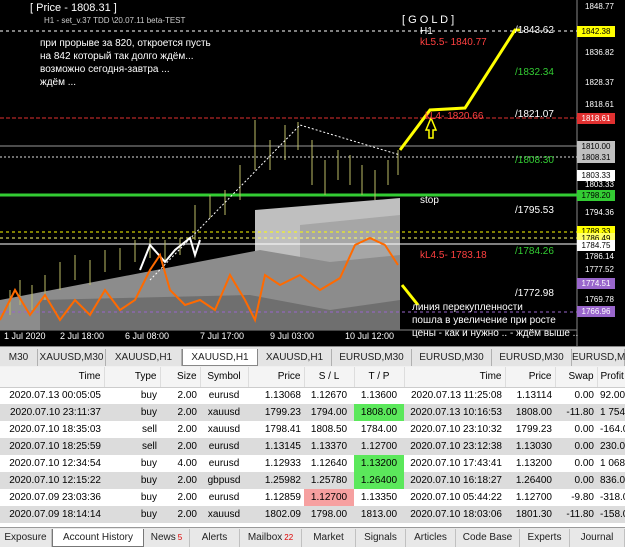 This screenshot has height=547, width=625. I want to click on column-header-size: Size, so click(180, 377).